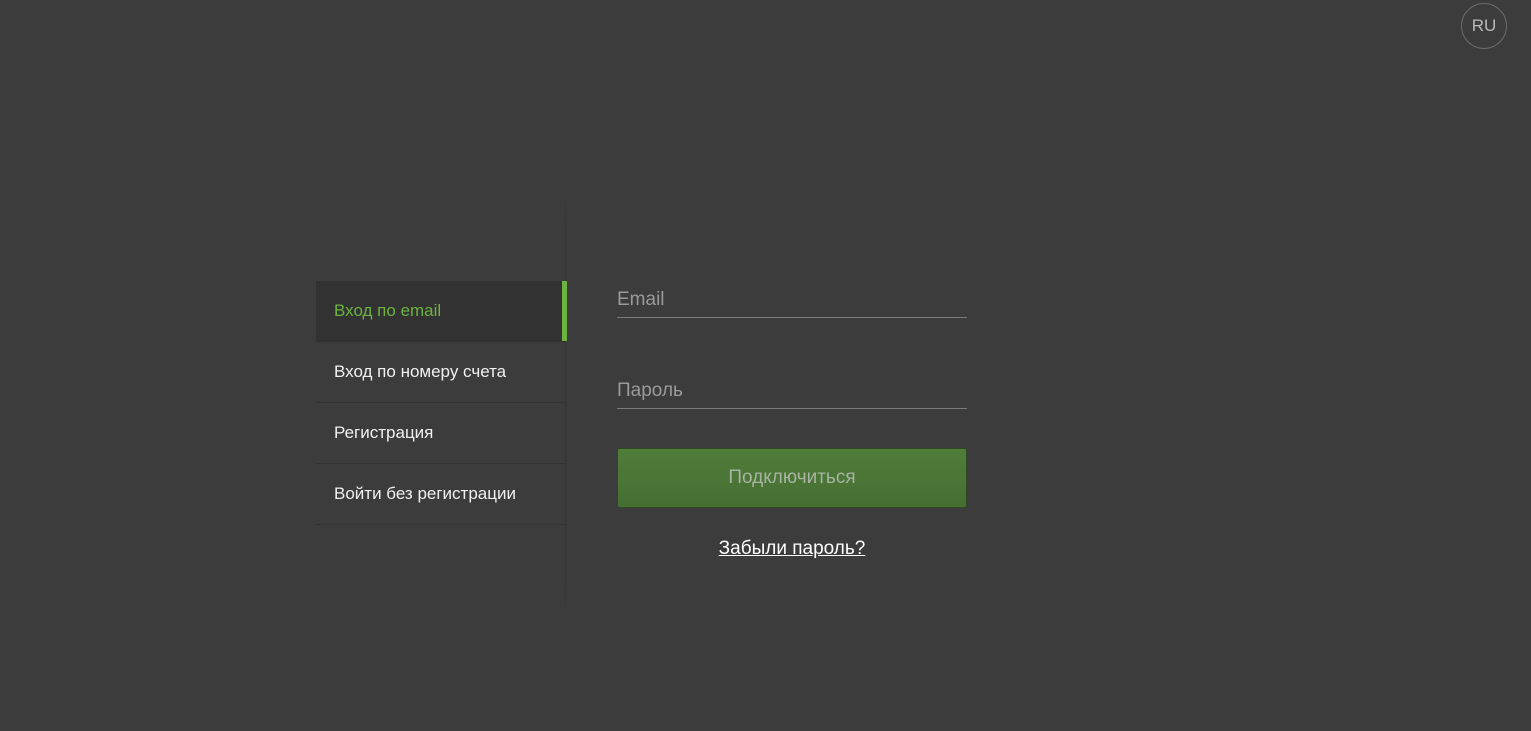 The height and width of the screenshot is (731, 1531). I want to click on email-field-wrapper, so click(792, 294).